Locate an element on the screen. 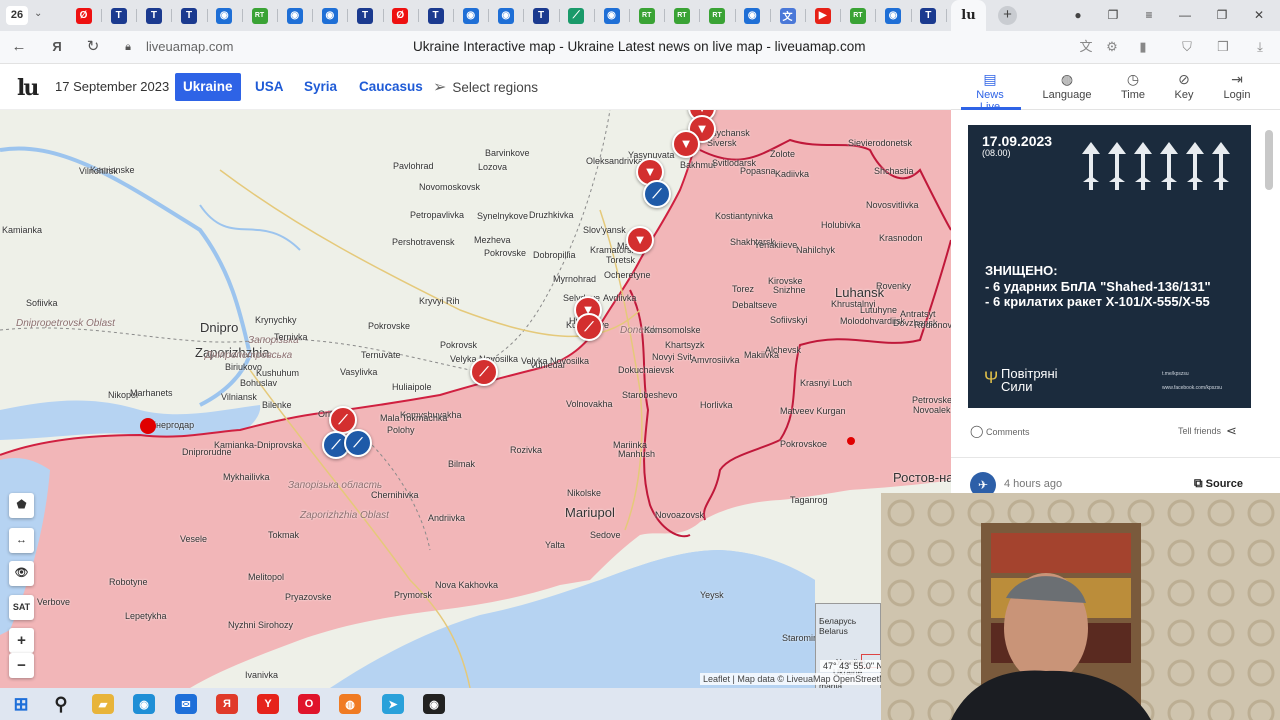 This screenshot has width=1280, height=720. nav-time: ◷ Time is located at coordinates (1133, 85).